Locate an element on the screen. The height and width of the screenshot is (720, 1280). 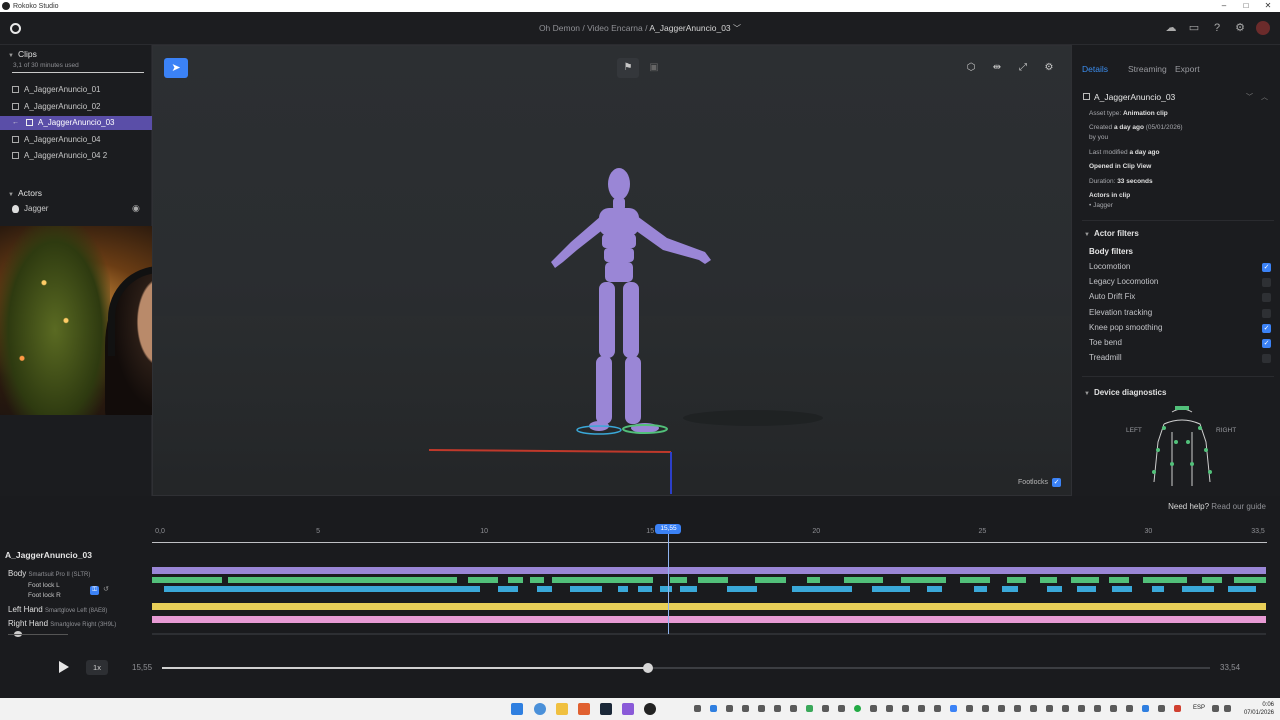
time-ruler: 0,0 5 10 15 20 25 30 33,5 is located at coordinates (709, 534).